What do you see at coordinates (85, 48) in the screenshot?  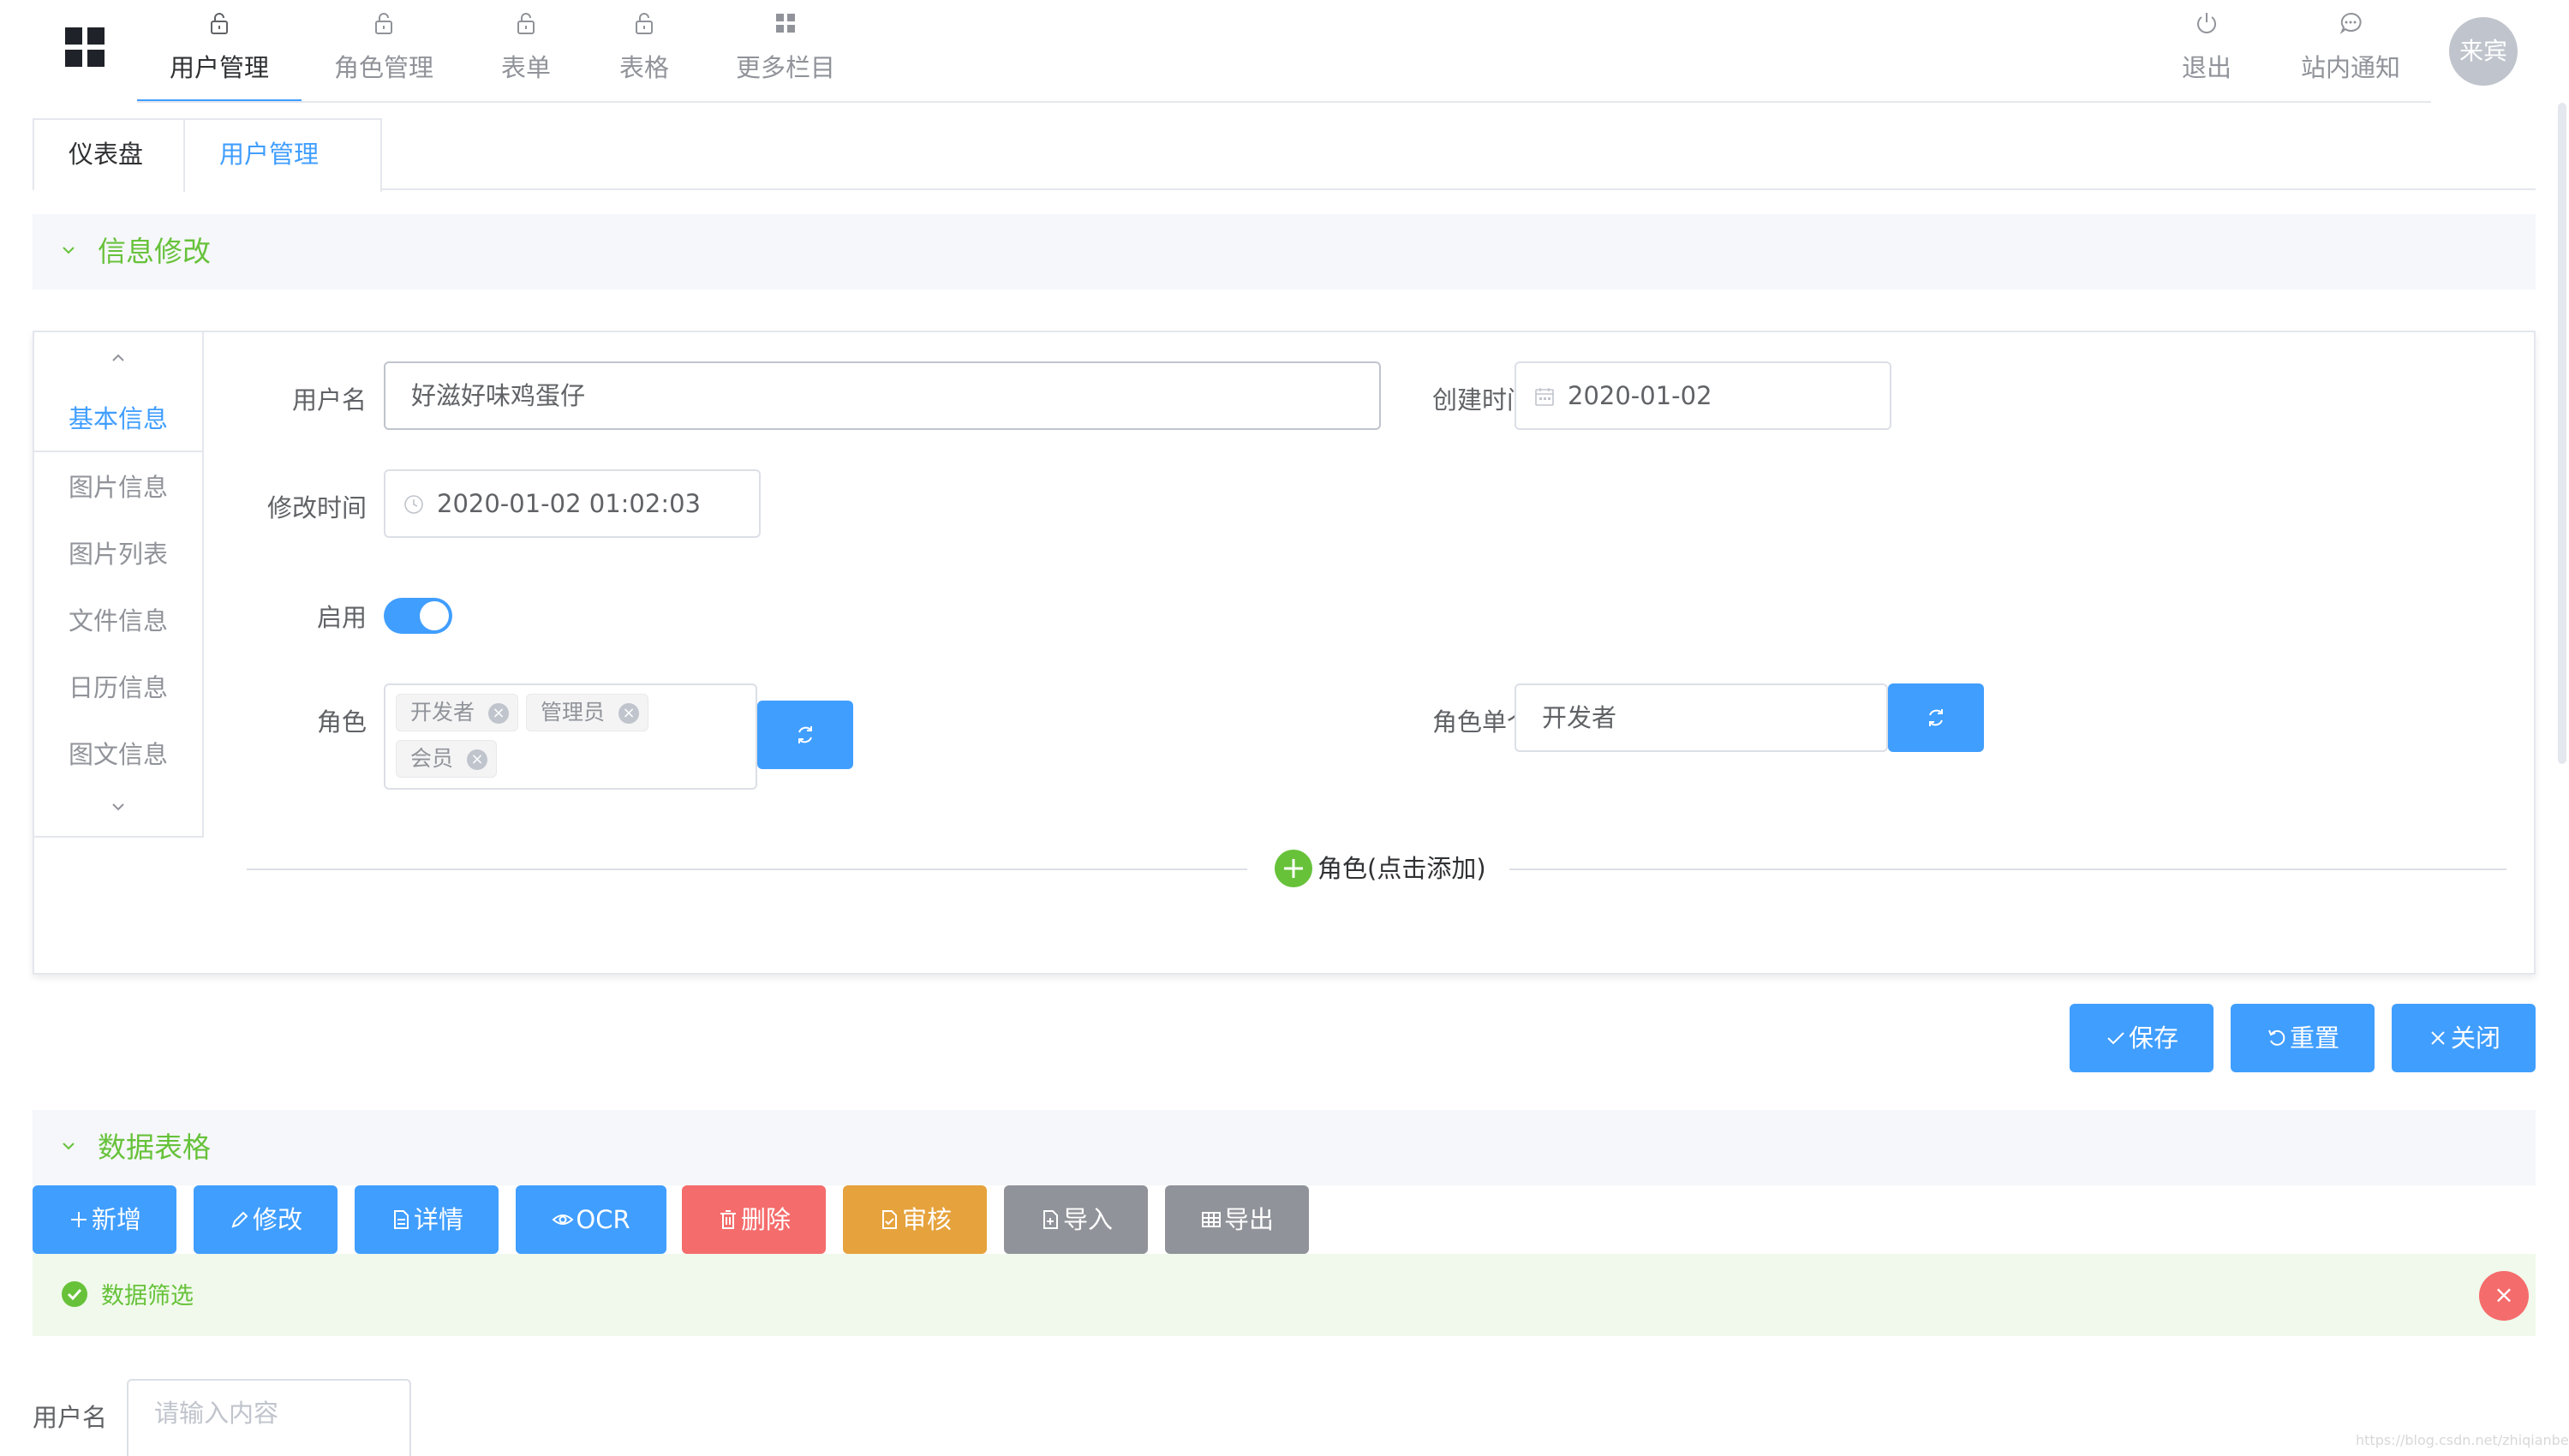 I see `app-menu-icon` at bounding box center [85, 48].